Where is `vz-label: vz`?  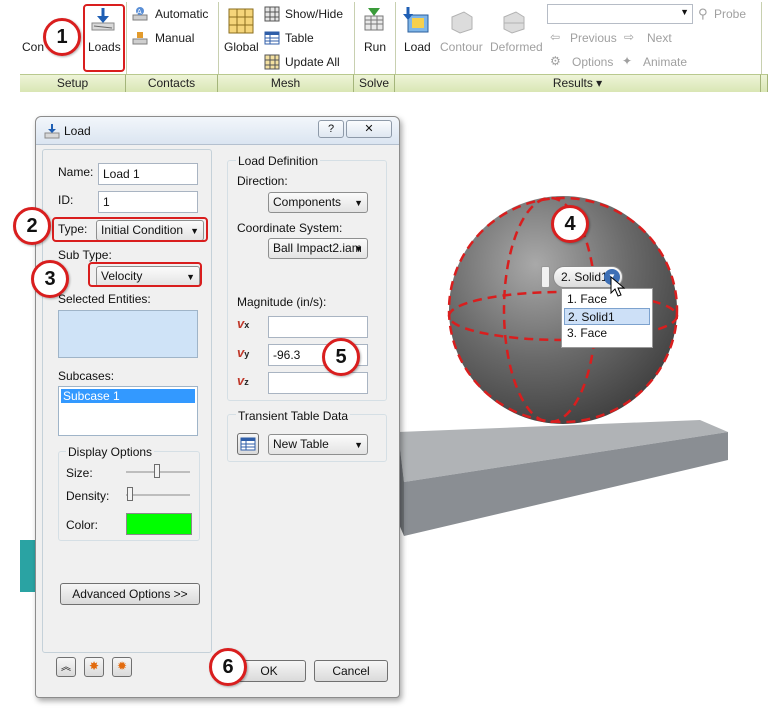 vz-label: vz is located at coordinates (243, 380).